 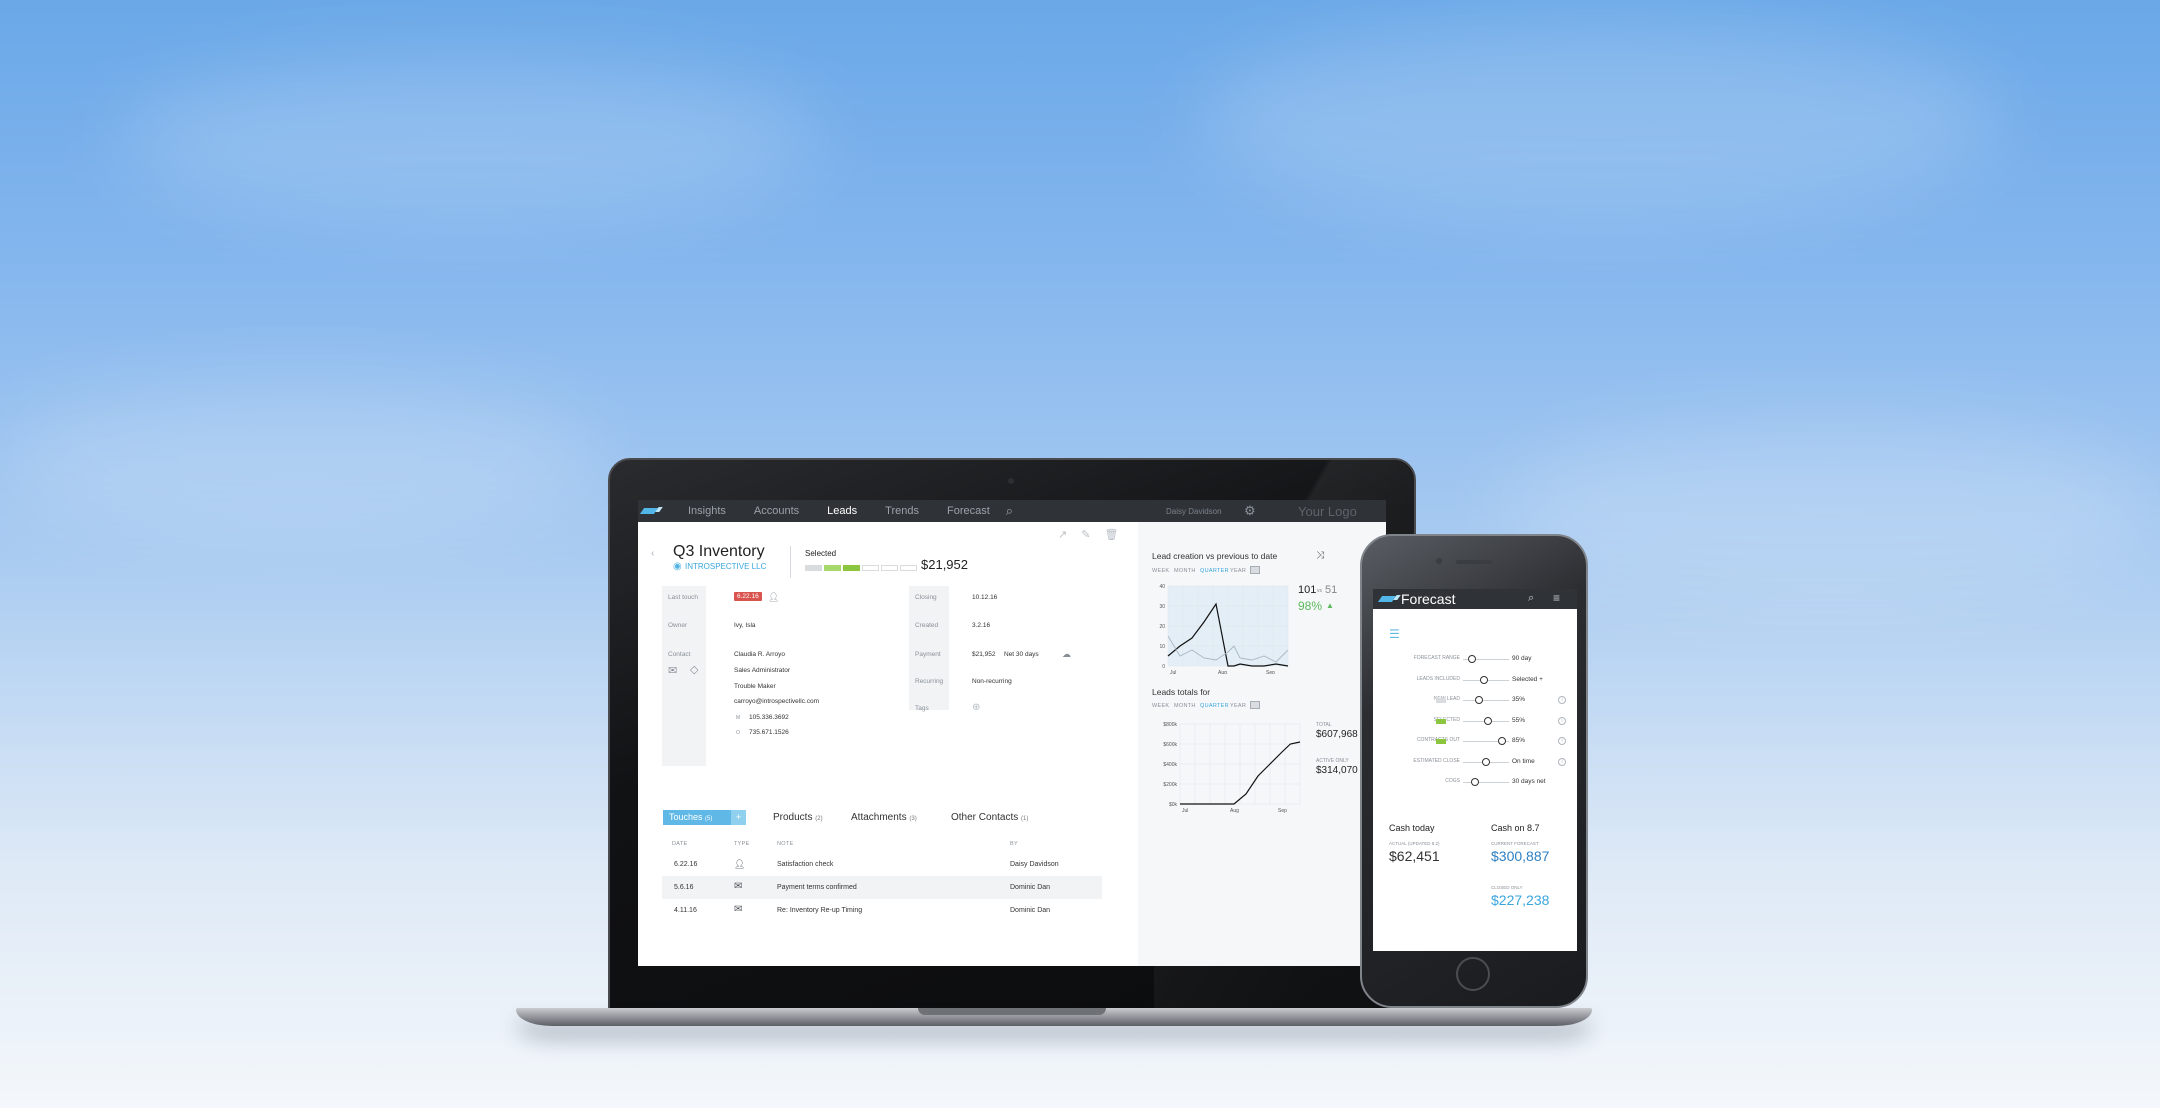 I want to click on slider-value: Selected +, so click(x=1527, y=679).